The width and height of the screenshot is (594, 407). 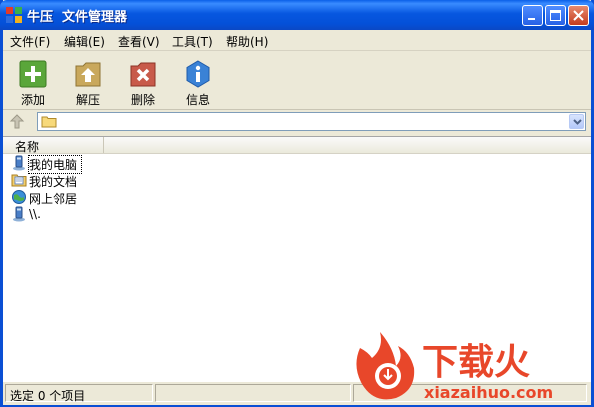 What do you see at coordinates (19, 197) in the screenshot?
I see `network-icon` at bounding box center [19, 197].